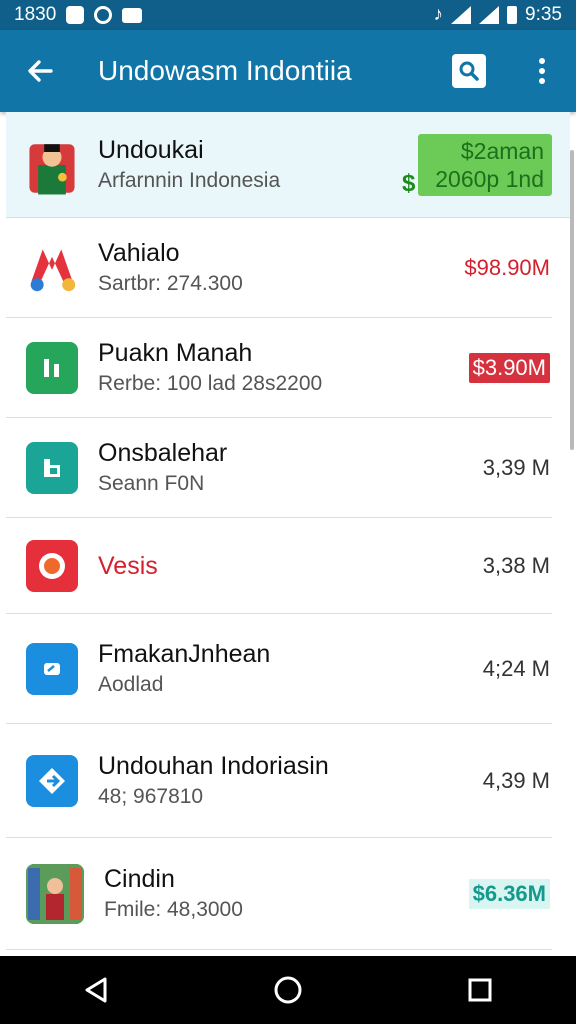 The width and height of the screenshot is (576, 1024). What do you see at coordinates (279, 781) in the screenshot?
I see `list-item: Undouhan Indoriasin 48; 967810 4,39 M` at bounding box center [279, 781].